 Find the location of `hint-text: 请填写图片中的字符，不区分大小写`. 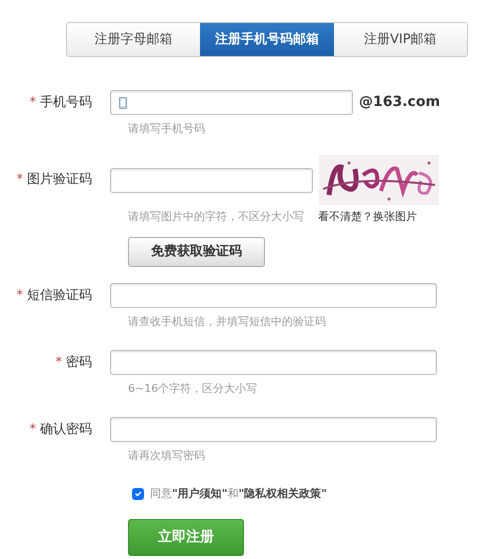

hint-text: 请填写图片中的字符，不区分大小写 is located at coordinates (216, 217).